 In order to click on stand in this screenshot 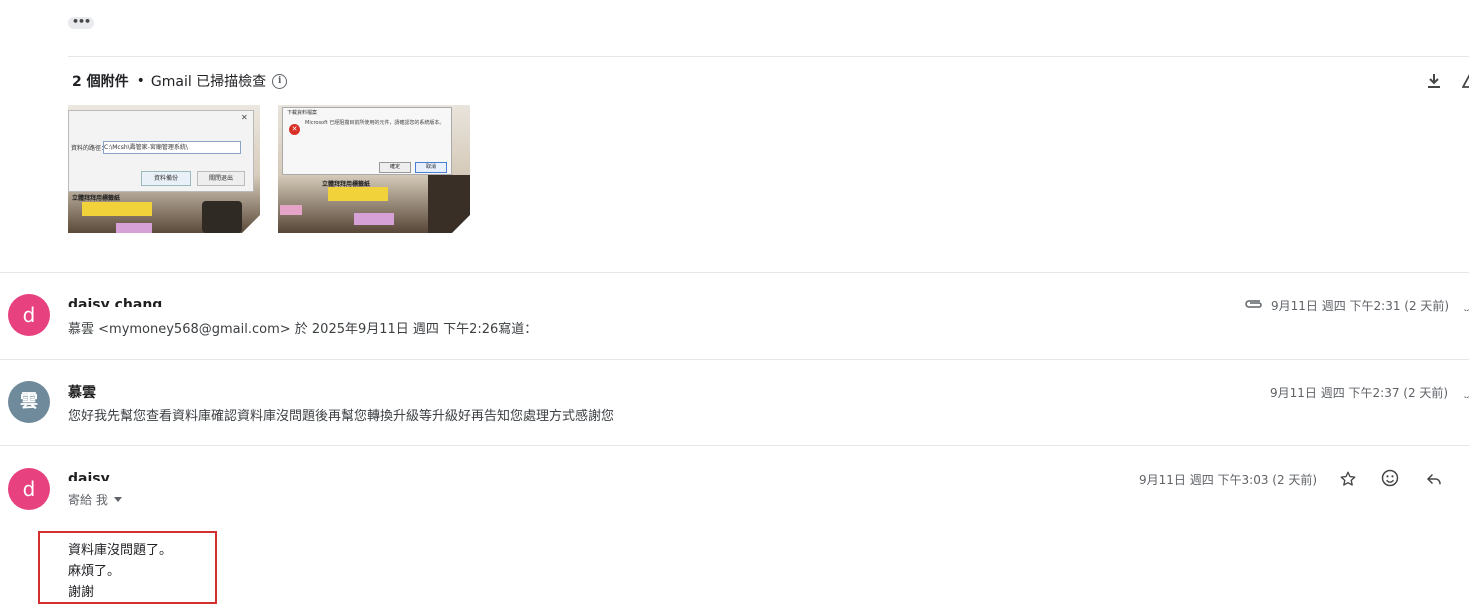, I will do `click(222, 217)`.